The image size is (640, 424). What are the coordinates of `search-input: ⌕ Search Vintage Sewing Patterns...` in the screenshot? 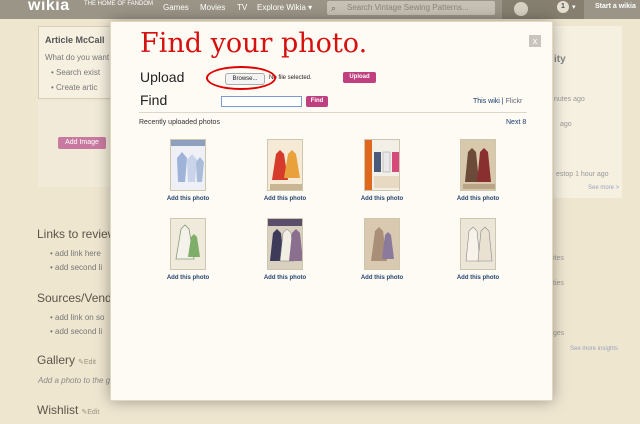 It's located at (411, 8).